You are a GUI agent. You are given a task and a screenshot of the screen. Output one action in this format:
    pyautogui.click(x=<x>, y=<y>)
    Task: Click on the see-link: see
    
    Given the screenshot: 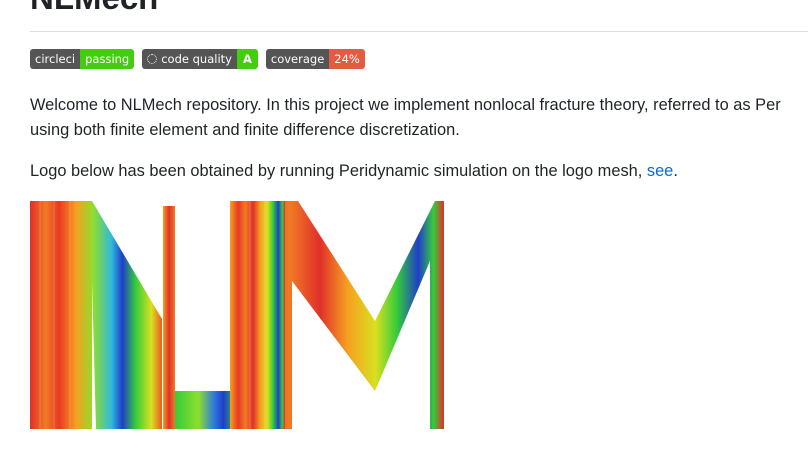 What is the action you would take?
    pyautogui.click(x=660, y=171)
    